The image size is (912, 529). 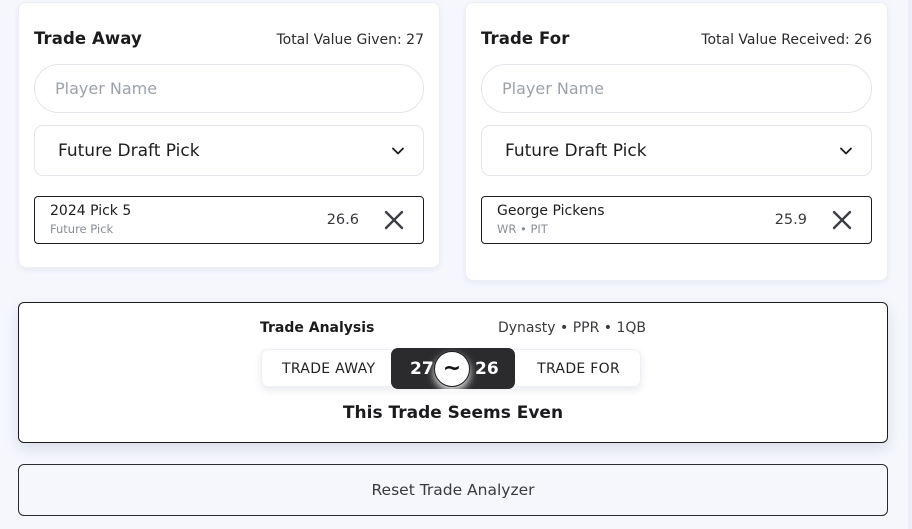 I want to click on trade-away-pick-select: Future Draft Pick, so click(x=229, y=150).